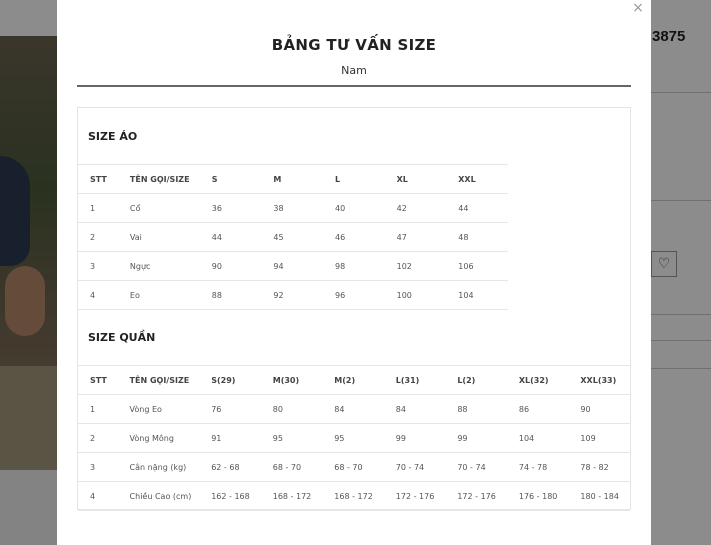  I want to click on table-header-cell: XXL(33), so click(599, 380).